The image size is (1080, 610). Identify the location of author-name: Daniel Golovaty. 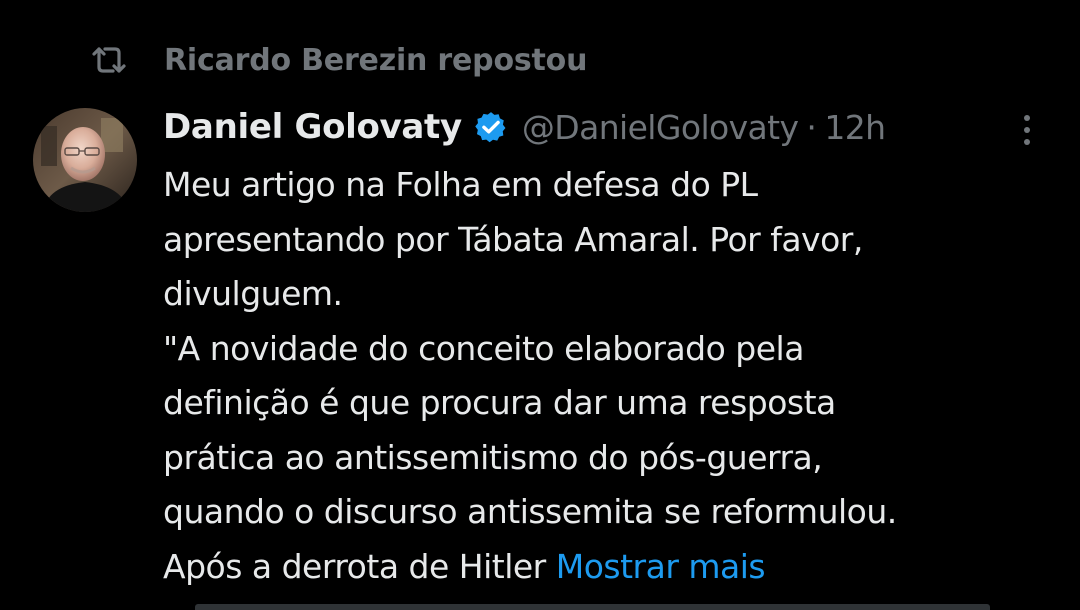
(312, 127).